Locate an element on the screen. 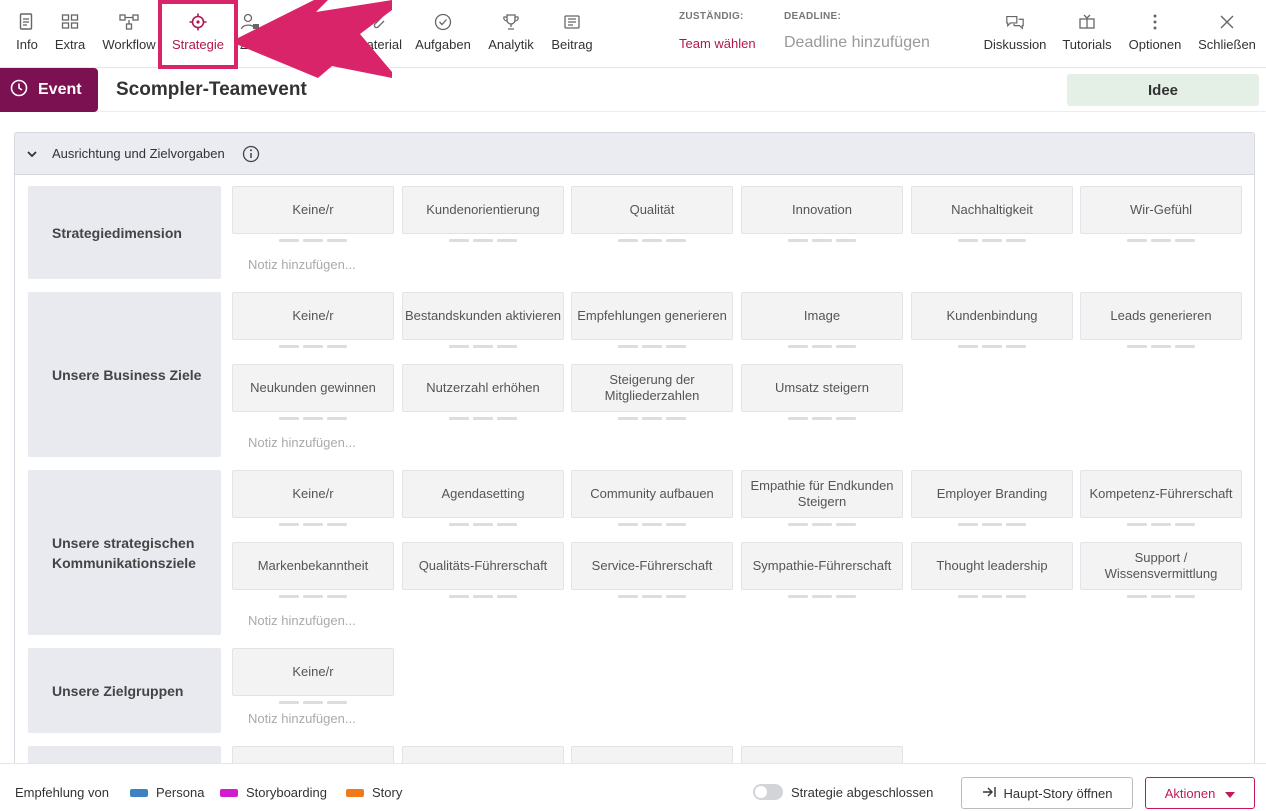 The width and height of the screenshot is (1266, 811). option-button: Kompetenz-Führerschaft is located at coordinates (1161, 494).